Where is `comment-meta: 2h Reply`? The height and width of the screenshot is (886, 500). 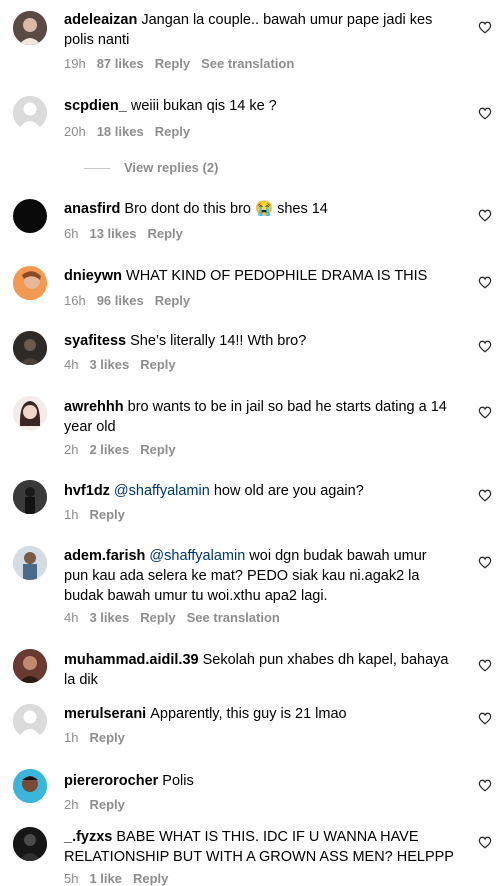 comment-meta: 2h Reply is located at coordinates (100, 804).